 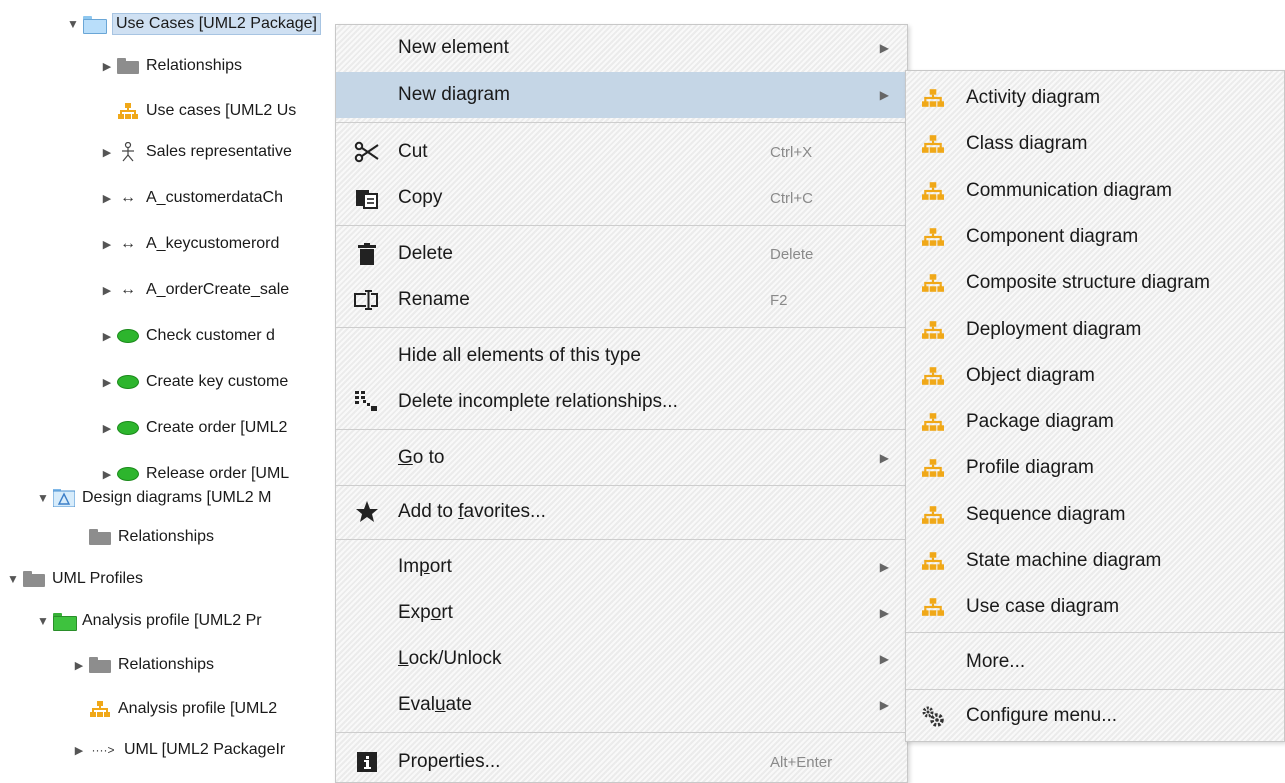 I want to click on tree-item-label: UML [UML2 PackageIr, so click(x=205, y=749).